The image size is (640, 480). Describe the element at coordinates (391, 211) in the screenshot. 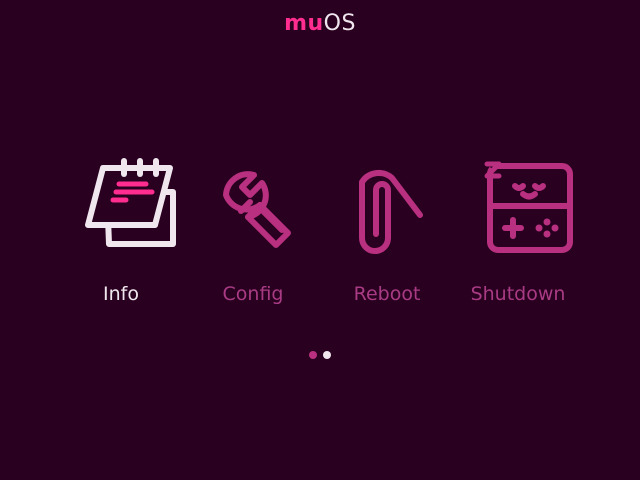

I see `paperclip-icon` at that location.